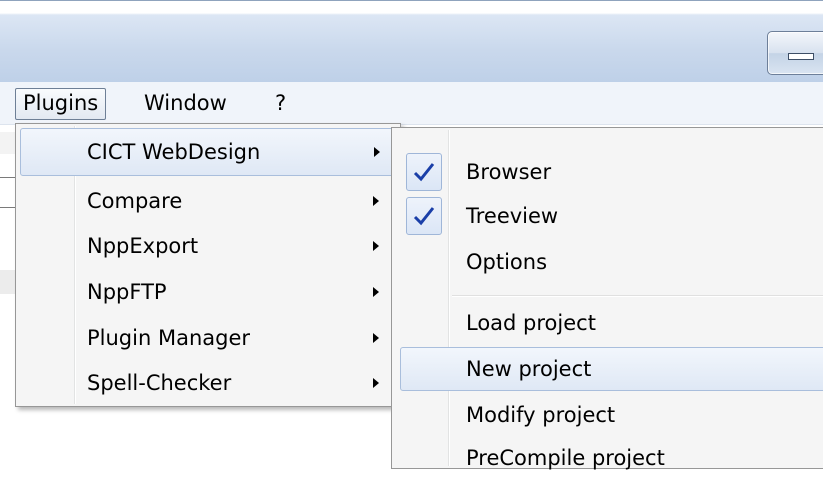 The image size is (823, 480). I want to click on menu-item-new-project: New project, so click(611, 369).